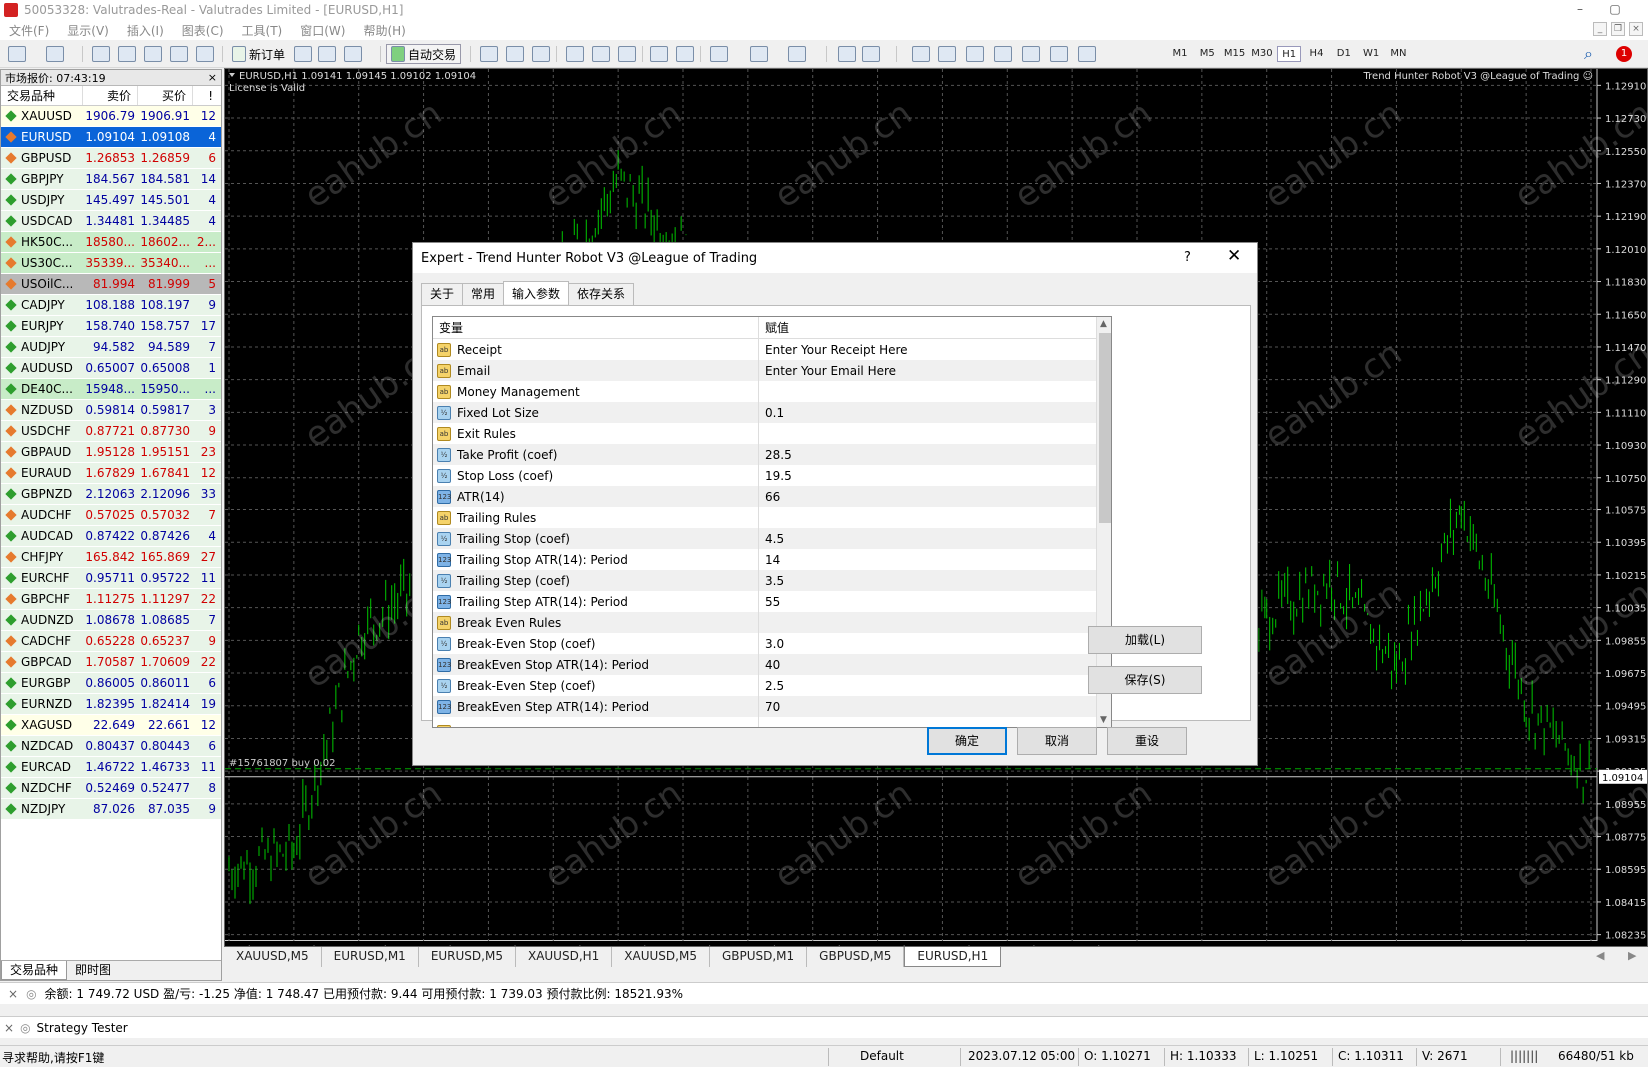 The image size is (1648, 1067). Describe the element at coordinates (1624, 54) in the screenshot. I see `notifications-icon: 1` at that location.